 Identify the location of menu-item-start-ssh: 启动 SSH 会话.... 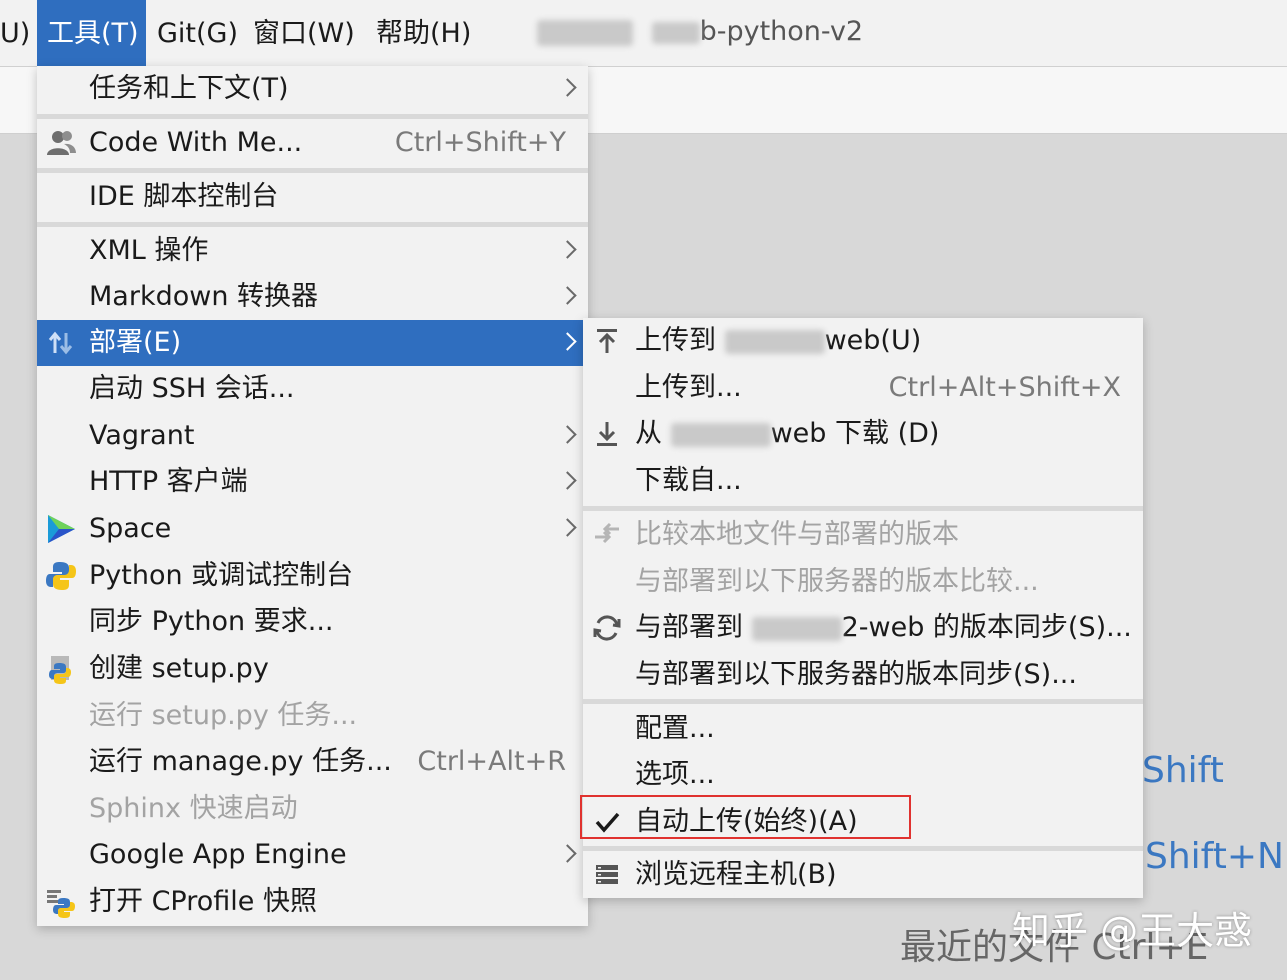
(312, 389).